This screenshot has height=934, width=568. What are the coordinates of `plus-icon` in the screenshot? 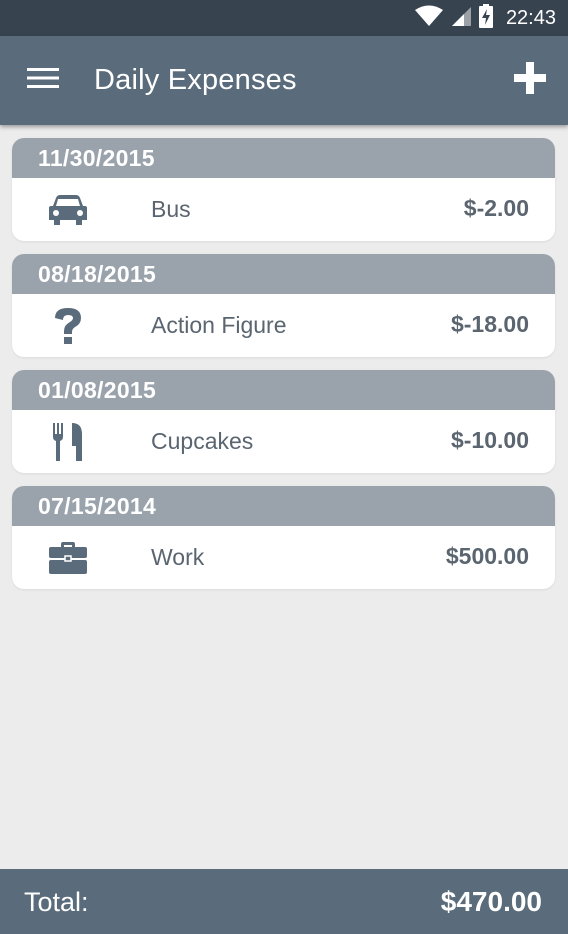 It's located at (530, 80).